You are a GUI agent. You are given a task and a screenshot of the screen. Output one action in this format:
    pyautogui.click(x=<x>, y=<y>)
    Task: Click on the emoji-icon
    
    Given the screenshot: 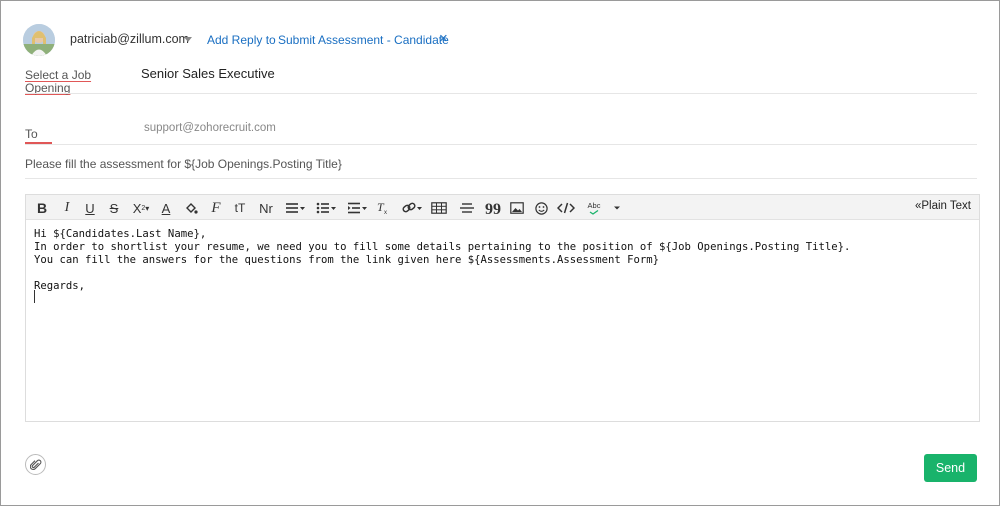 What is the action you would take?
    pyautogui.click(x=541, y=208)
    